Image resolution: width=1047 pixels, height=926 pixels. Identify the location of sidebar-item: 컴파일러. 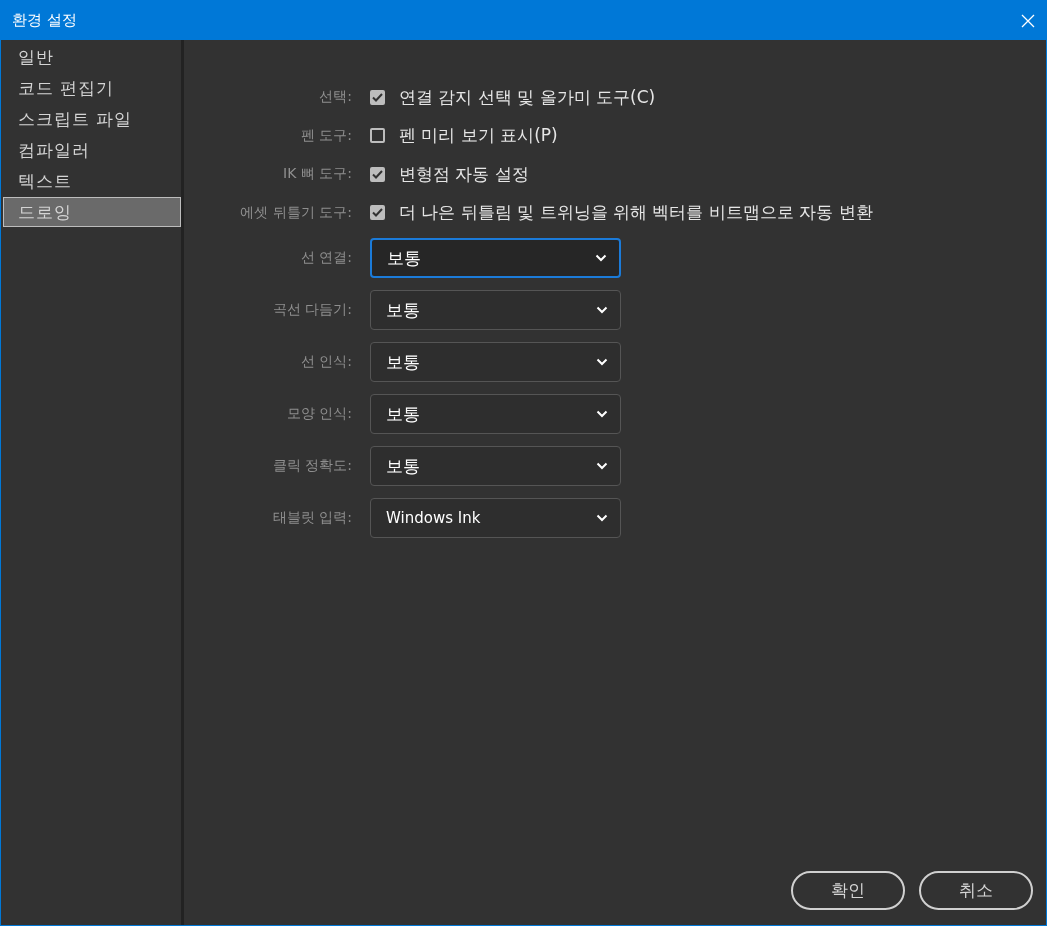
(92, 150).